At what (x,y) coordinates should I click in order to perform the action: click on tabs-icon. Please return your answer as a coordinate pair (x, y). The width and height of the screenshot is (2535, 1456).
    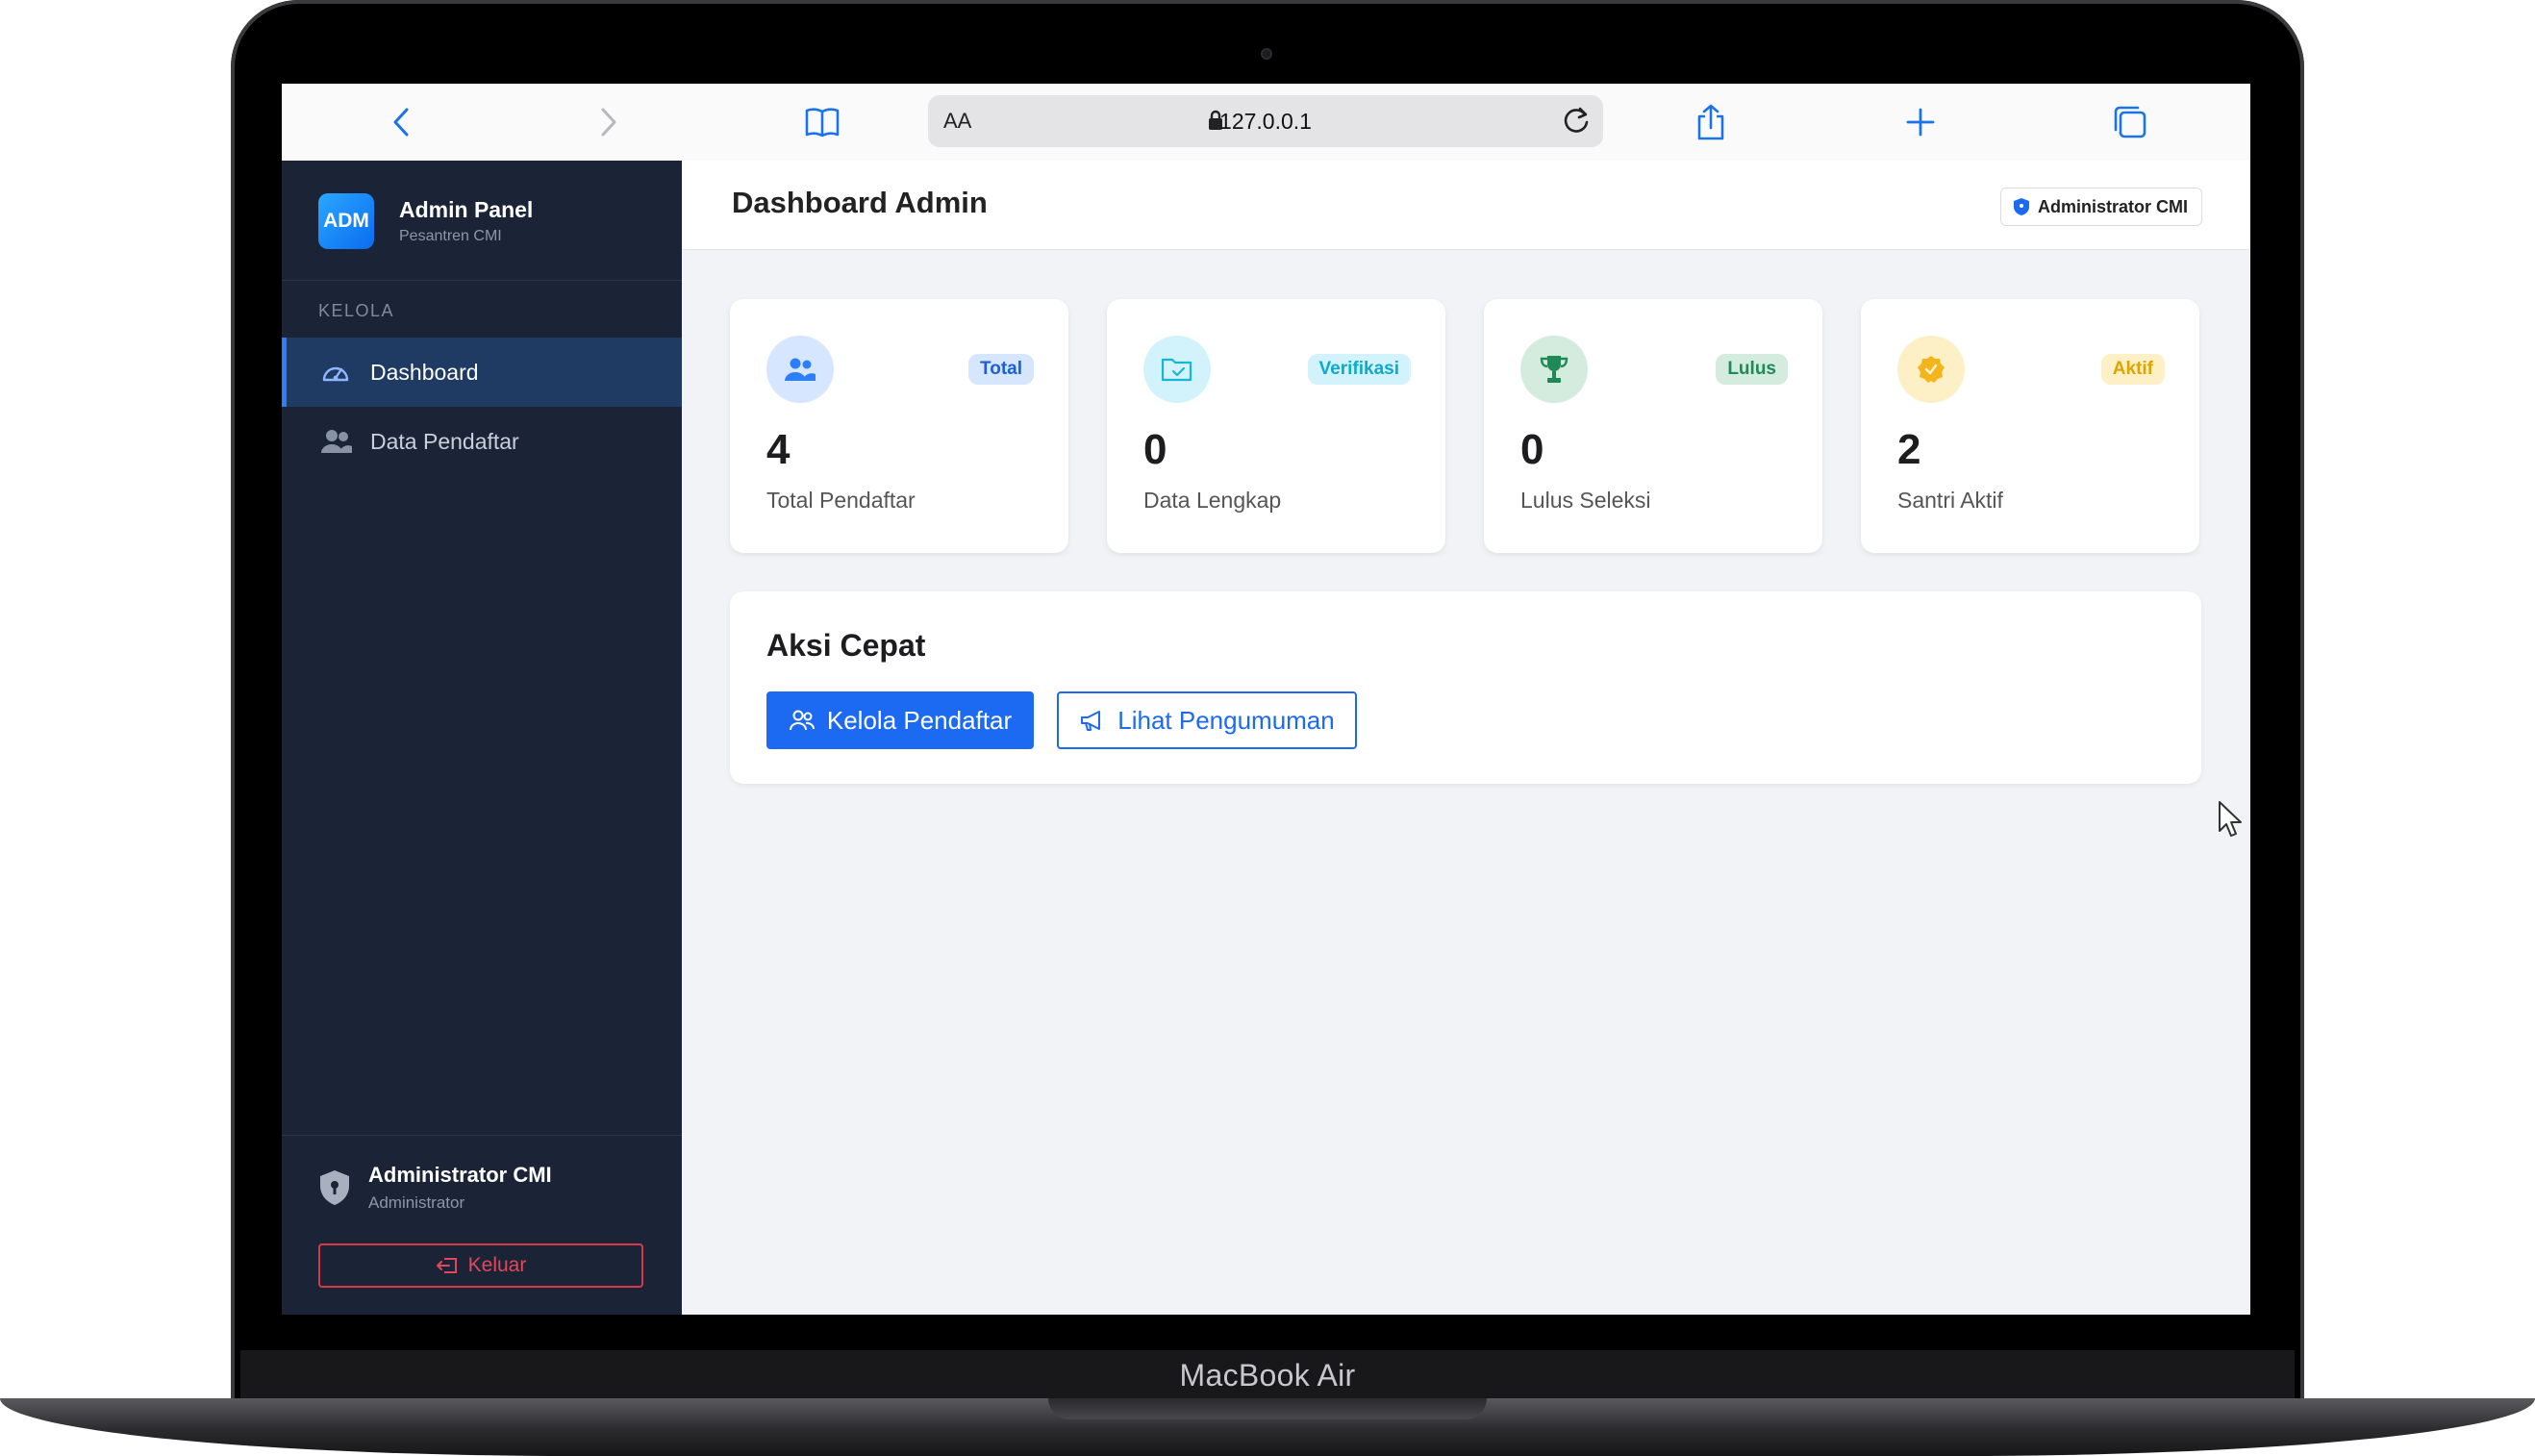
    Looking at the image, I should click on (2130, 122).